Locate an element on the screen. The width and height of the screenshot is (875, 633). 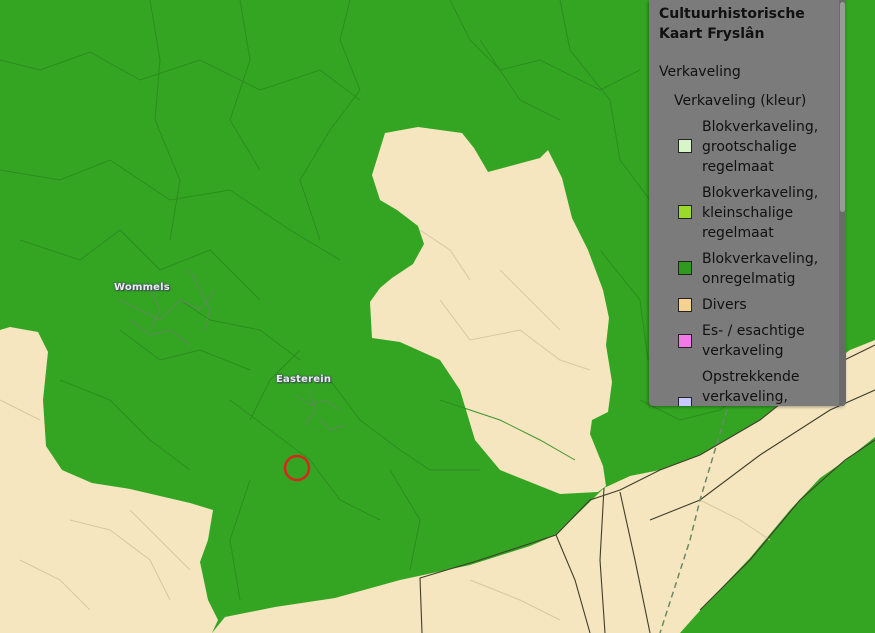
legend-item-label: Opstrekkende verkaveling, is located at coordinates (751, 387).